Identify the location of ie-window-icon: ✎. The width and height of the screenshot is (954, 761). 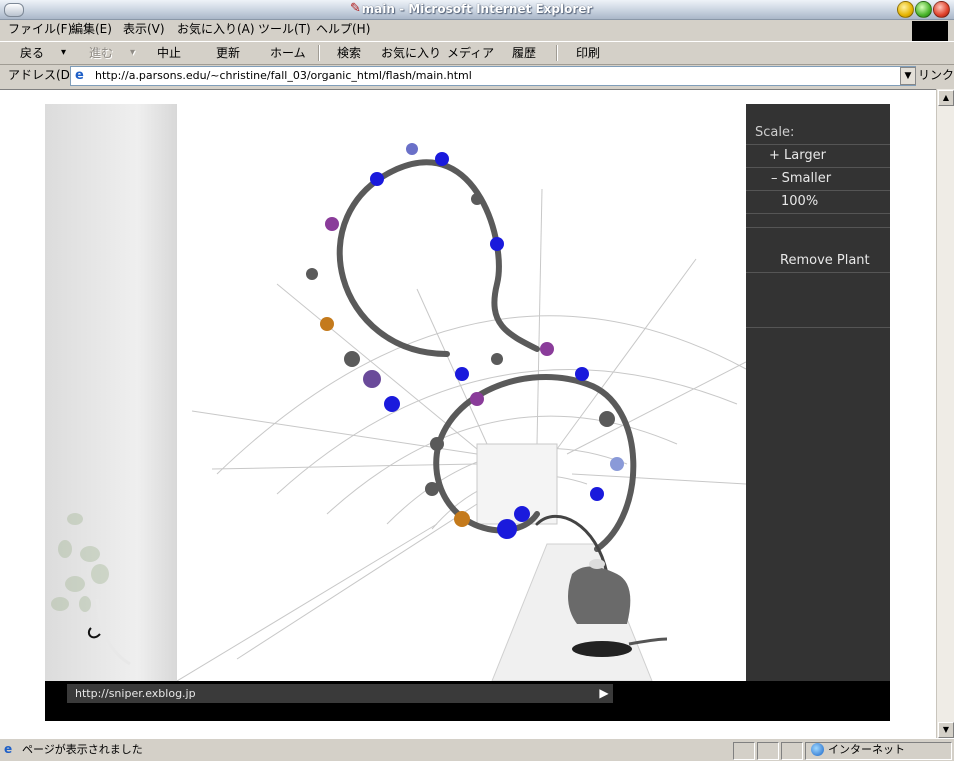
(355, 8).